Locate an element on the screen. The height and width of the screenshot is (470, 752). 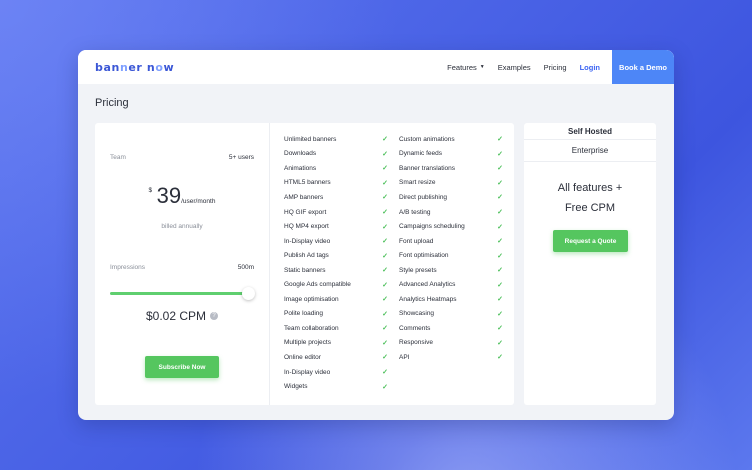
page-title: Pricing is located at coordinates (112, 103).